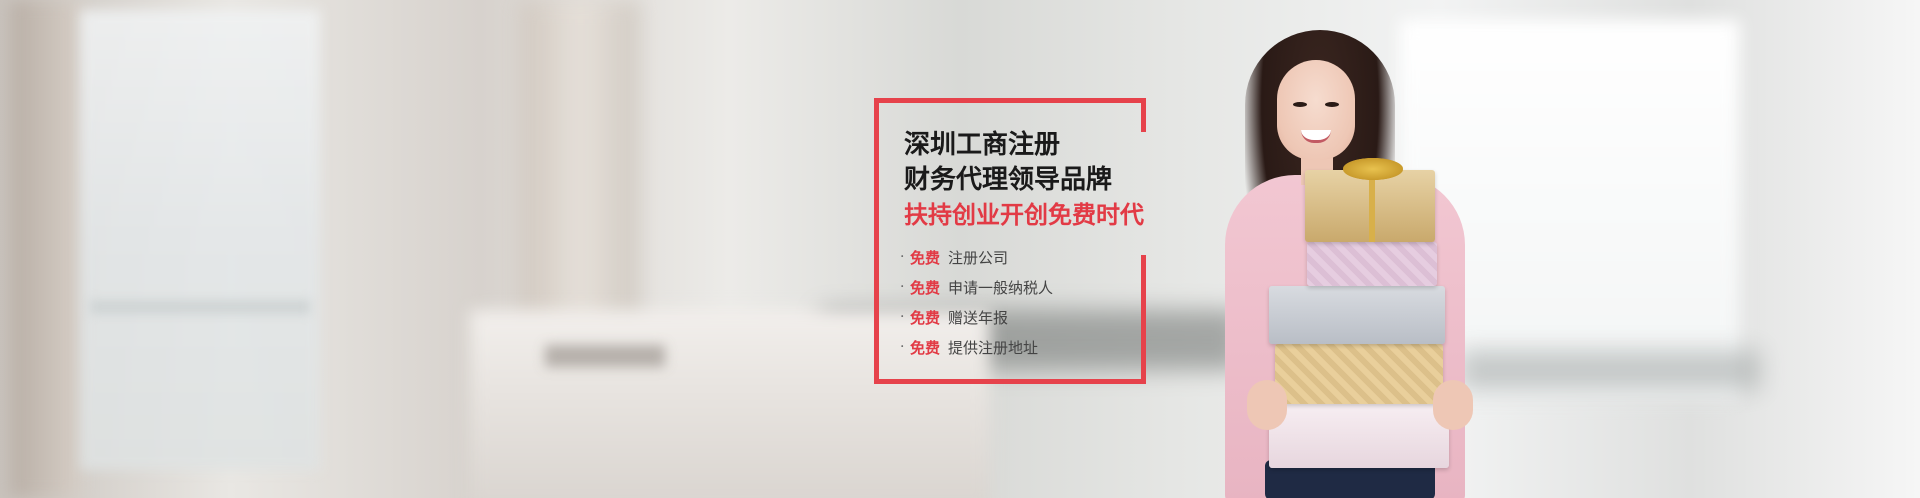  I want to click on face-shape, so click(1316, 110).